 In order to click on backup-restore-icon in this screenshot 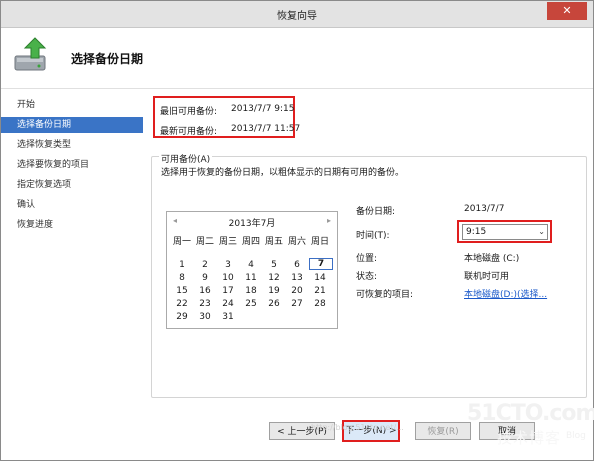, I will do `click(30, 54)`.